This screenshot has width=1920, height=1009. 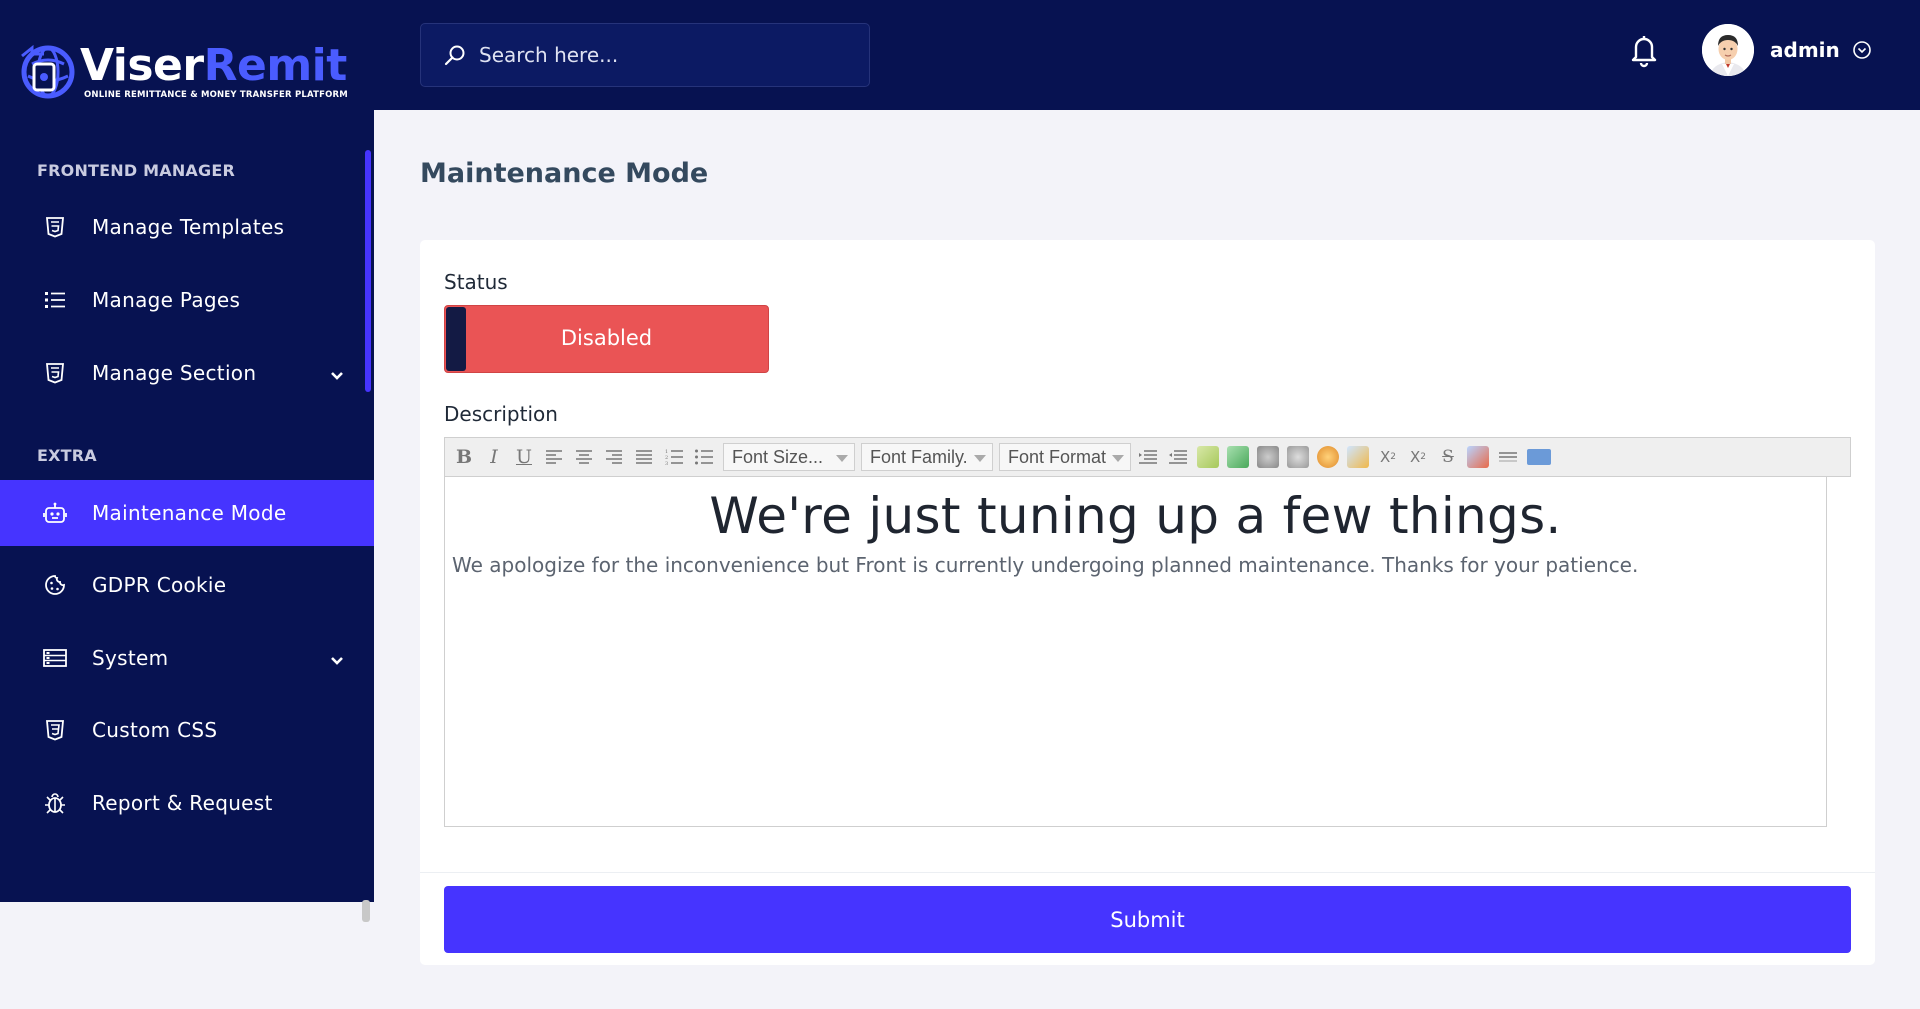 I want to click on sidebar-item-manage-pages: Manage Pages, so click(x=187, y=300).